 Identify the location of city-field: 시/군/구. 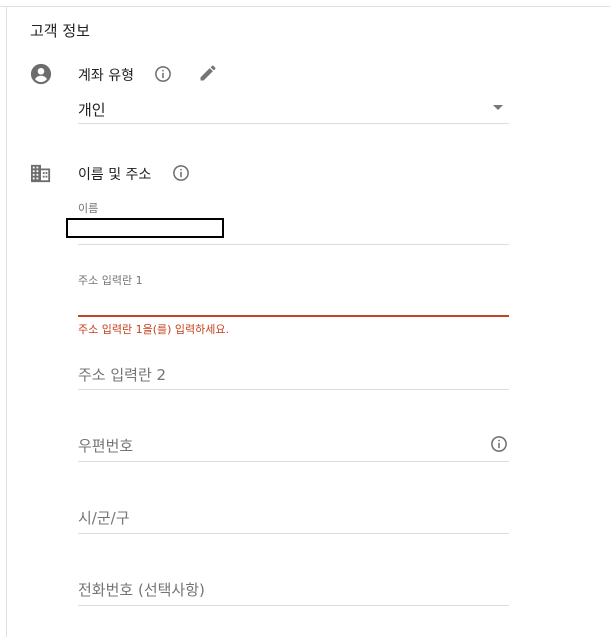
(293, 520).